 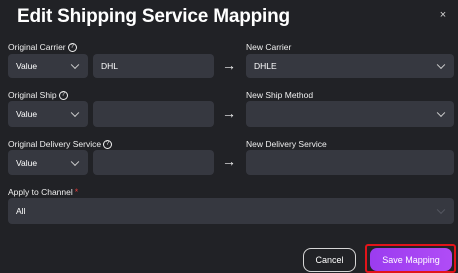 What do you see at coordinates (265, 66) in the screenshot?
I see `new-carrier-value: DHLE` at bounding box center [265, 66].